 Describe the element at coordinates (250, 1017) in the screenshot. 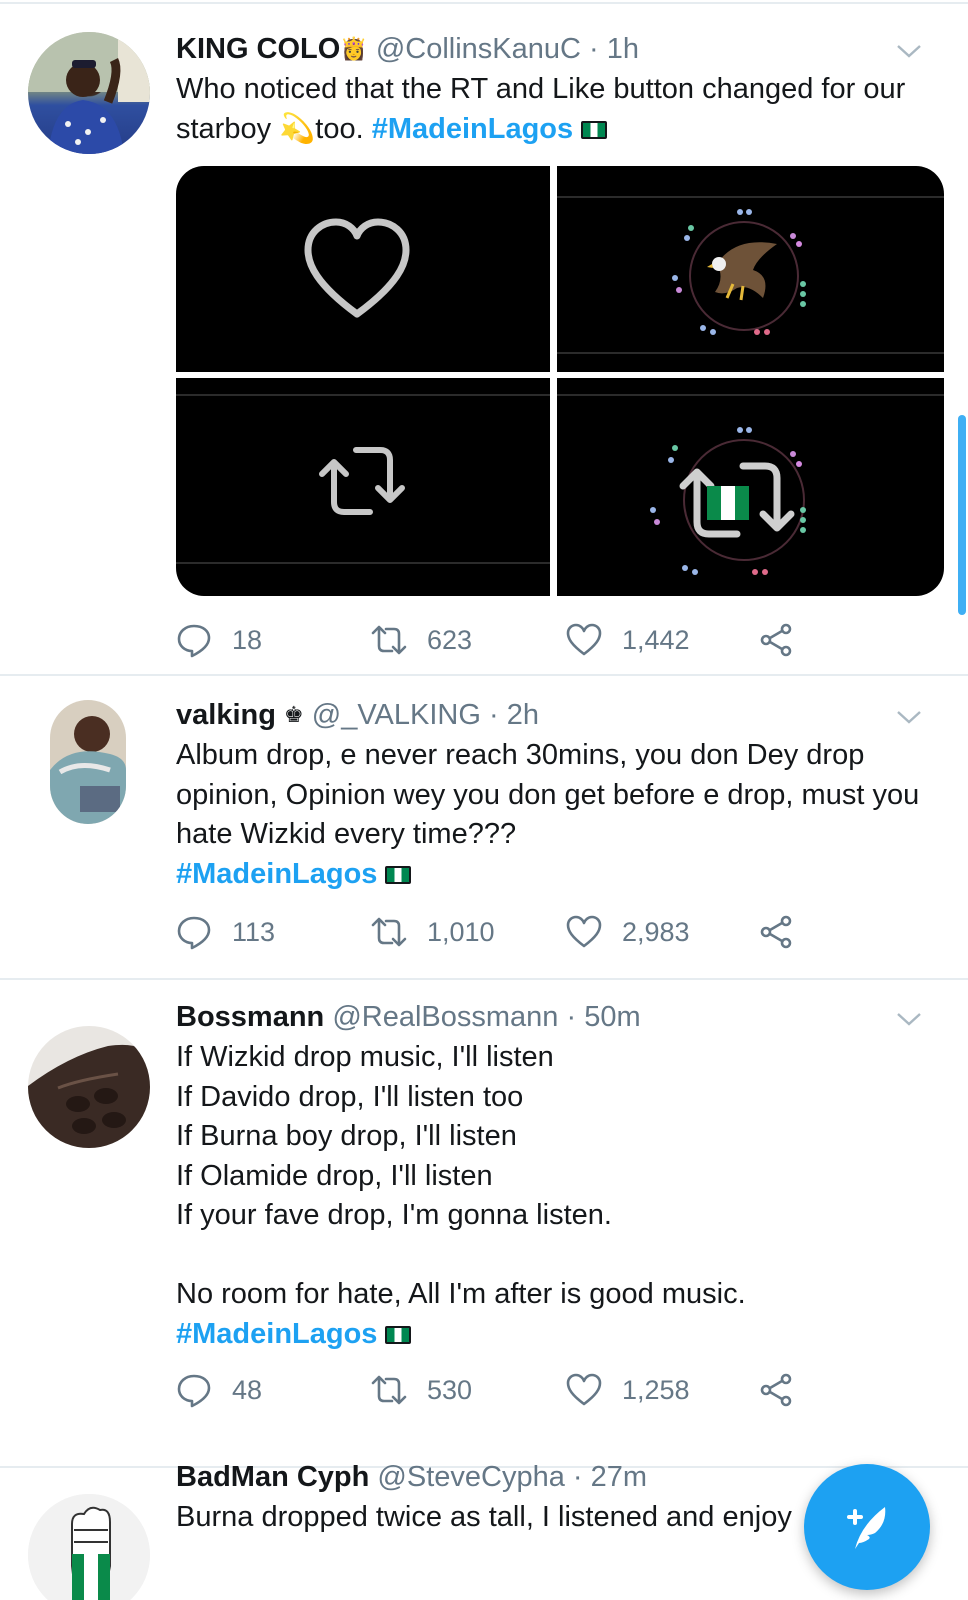

I see `display-name: Bossmann` at that location.